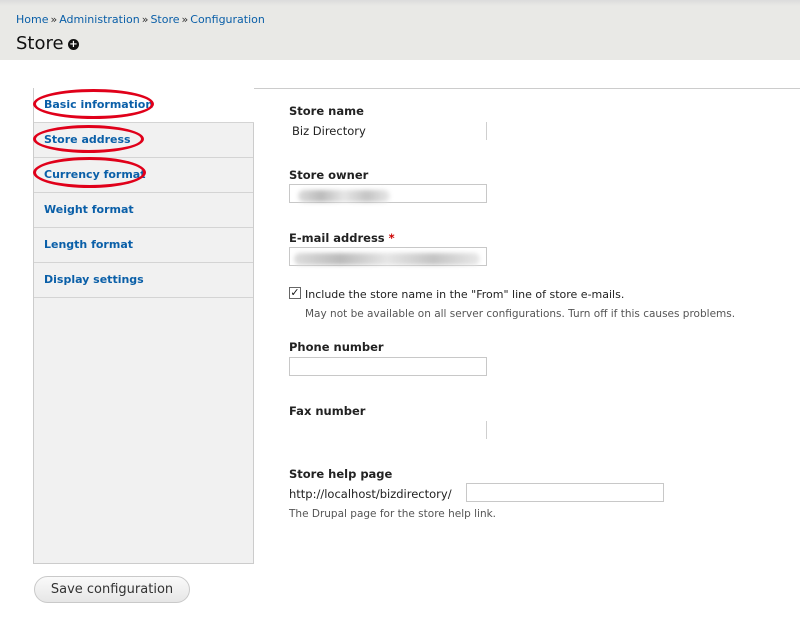 Image resolution: width=800 pixels, height=627 pixels. I want to click on breadcrumb-configuration: Configuration, so click(227, 19).